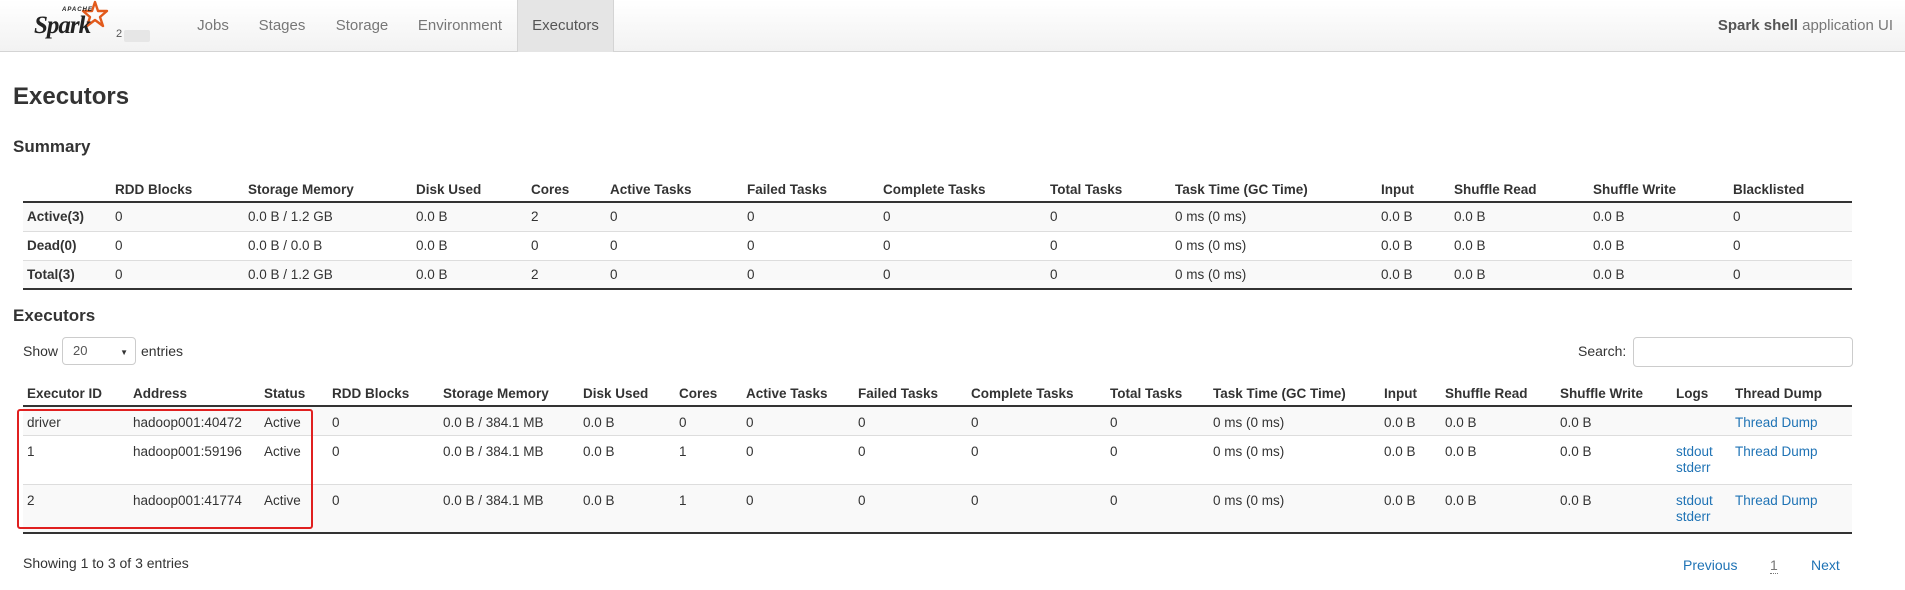 The image size is (1905, 590). Describe the element at coordinates (1519, 188) in the screenshot. I see `summary-col-header: Shuffle Read` at that location.